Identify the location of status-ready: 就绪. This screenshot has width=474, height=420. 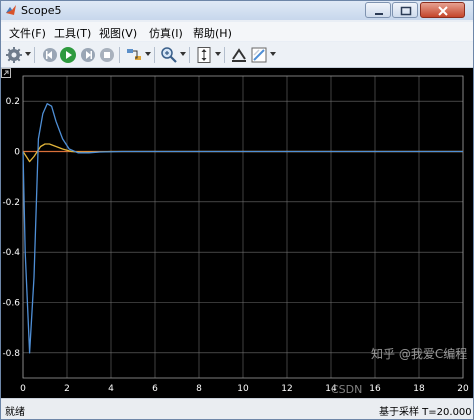
(15, 412).